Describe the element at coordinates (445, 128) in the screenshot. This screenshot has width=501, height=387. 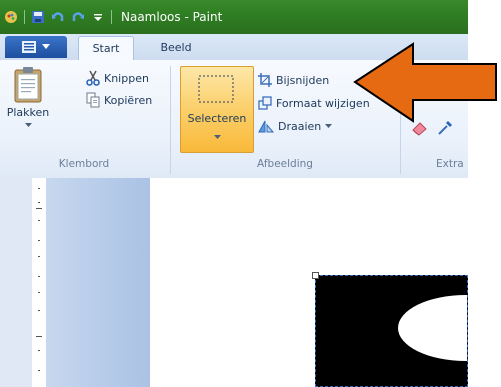
I see `color-picker-icon` at that location.